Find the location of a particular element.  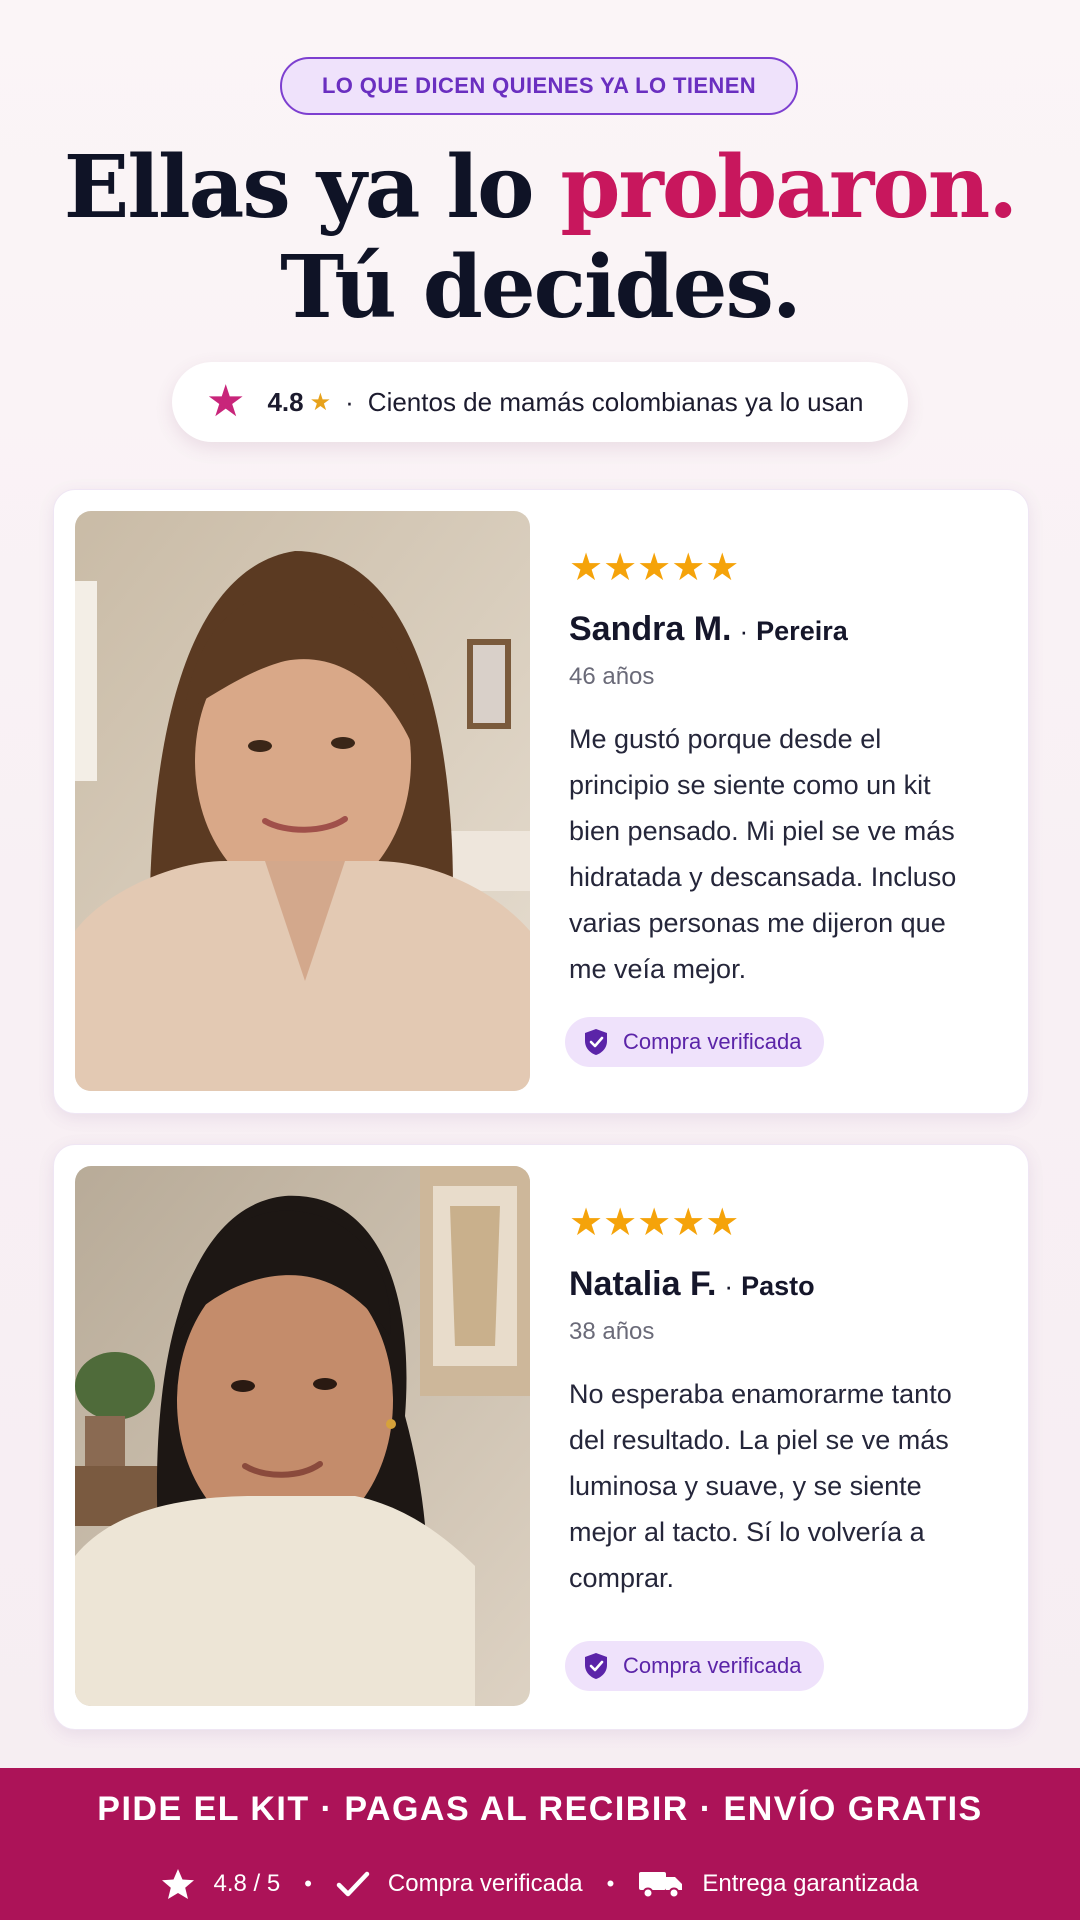

star-icon is located at coordinates (178, 1884).